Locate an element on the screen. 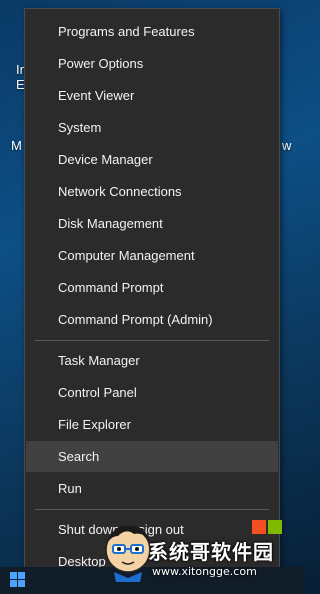 This screenshot has width=320, height=594. colored-tiles-logo-icon is located at coordinates (267, 535).